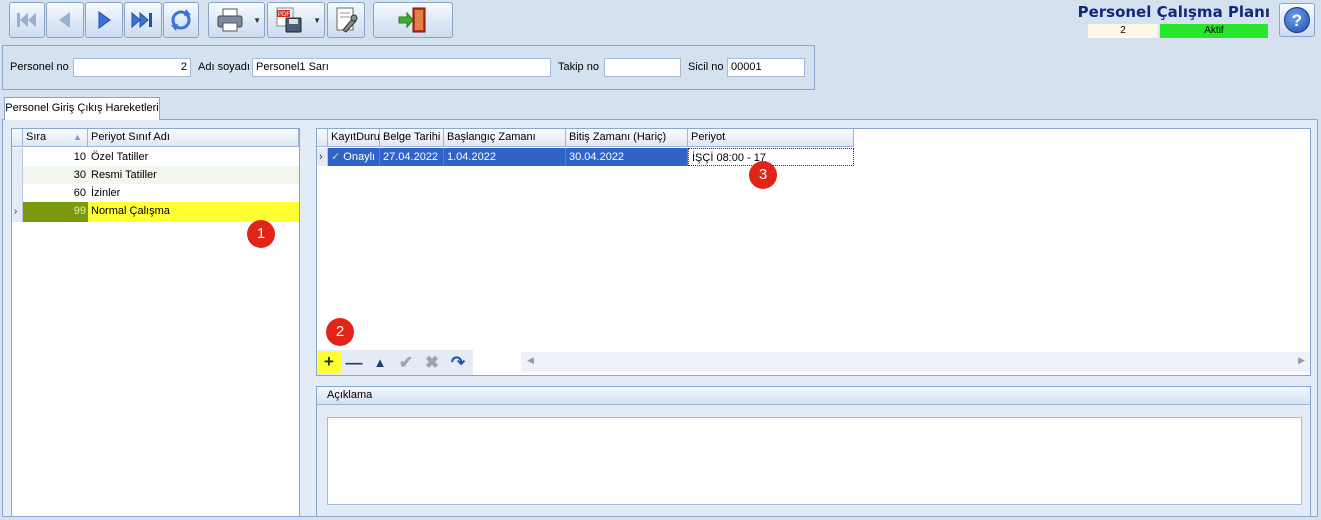  What do you see at coordinates (406, 363) in the screenshot?
I see `confirm-icon: ✔` at bounding box center [406, 363].